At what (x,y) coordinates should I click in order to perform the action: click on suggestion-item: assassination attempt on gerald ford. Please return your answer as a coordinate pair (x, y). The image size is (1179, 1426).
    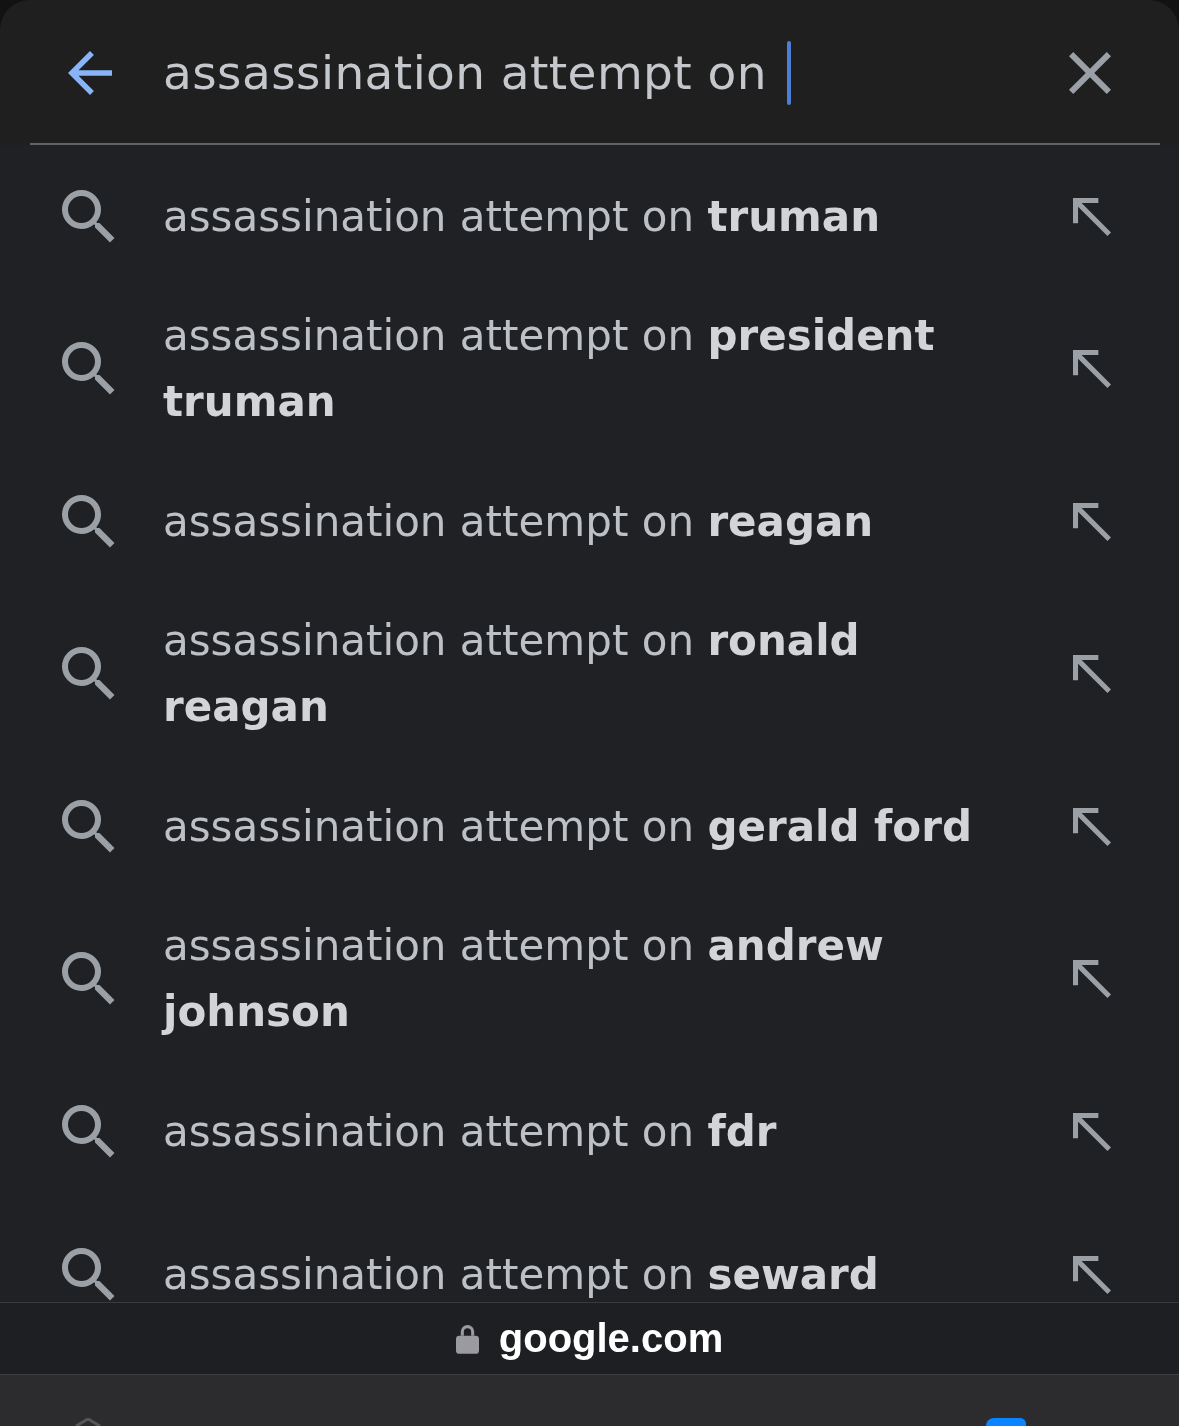
    Looking at the image, I should click on (589, 826).